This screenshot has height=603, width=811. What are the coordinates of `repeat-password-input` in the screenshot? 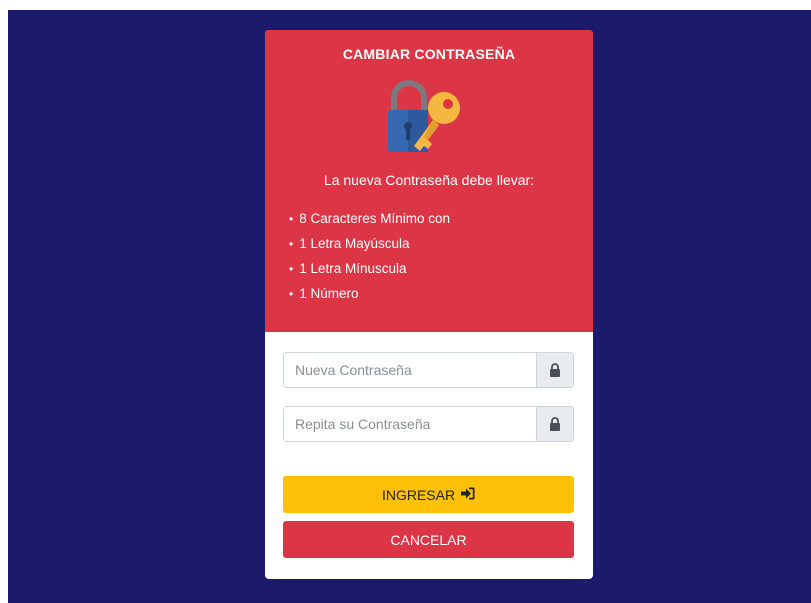 It's located at (410, 424).